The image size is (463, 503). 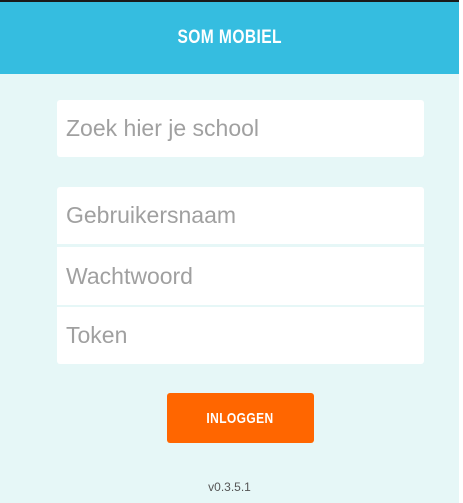 I want to click on token-field, so click(x=240, y=335).